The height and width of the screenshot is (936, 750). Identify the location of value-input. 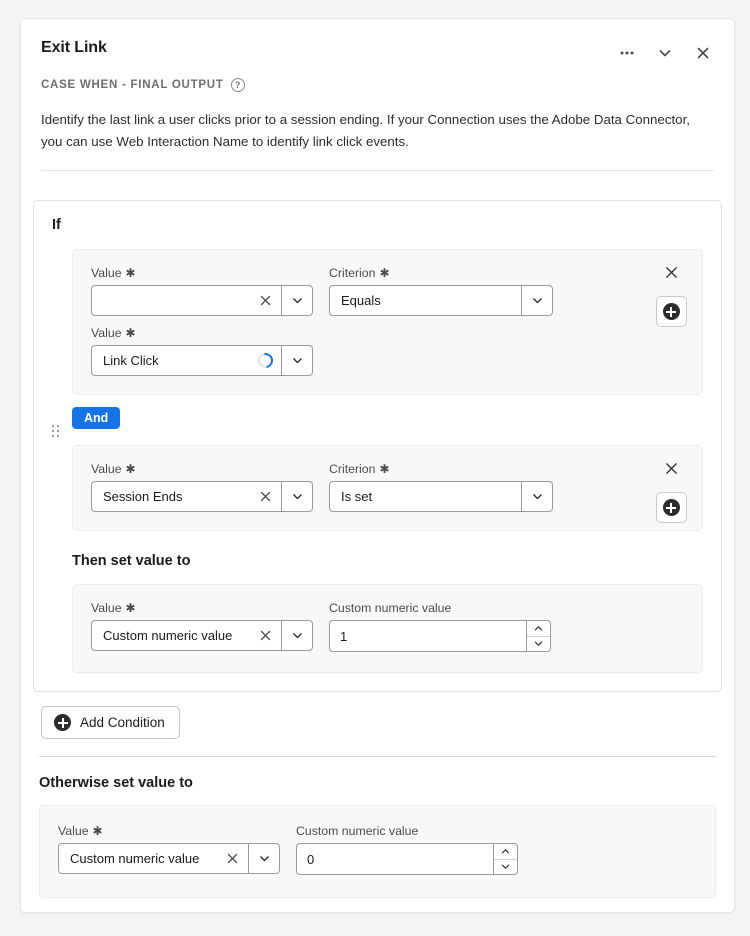
(186, 301).